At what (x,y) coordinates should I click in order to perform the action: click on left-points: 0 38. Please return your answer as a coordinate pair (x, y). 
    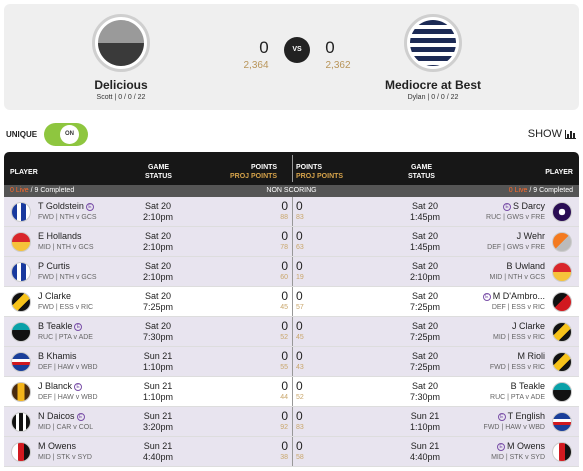
    Looking at the image, I should click on (284, 450).